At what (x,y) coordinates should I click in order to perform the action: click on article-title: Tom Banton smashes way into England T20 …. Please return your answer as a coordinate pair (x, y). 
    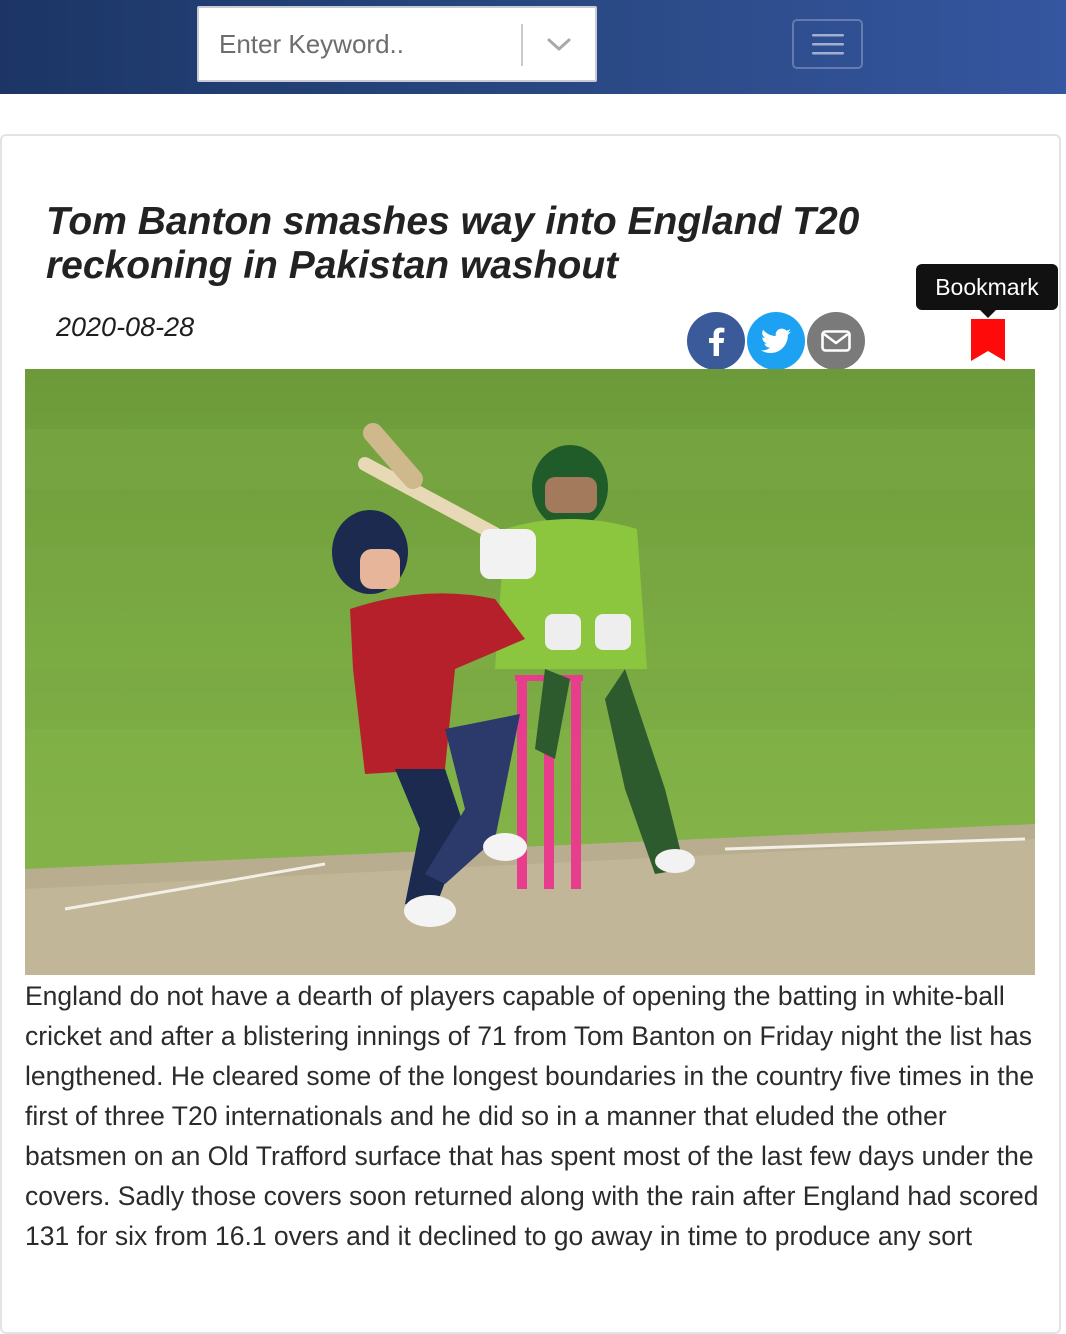
    Looking at the image, I should click on (453, 243).